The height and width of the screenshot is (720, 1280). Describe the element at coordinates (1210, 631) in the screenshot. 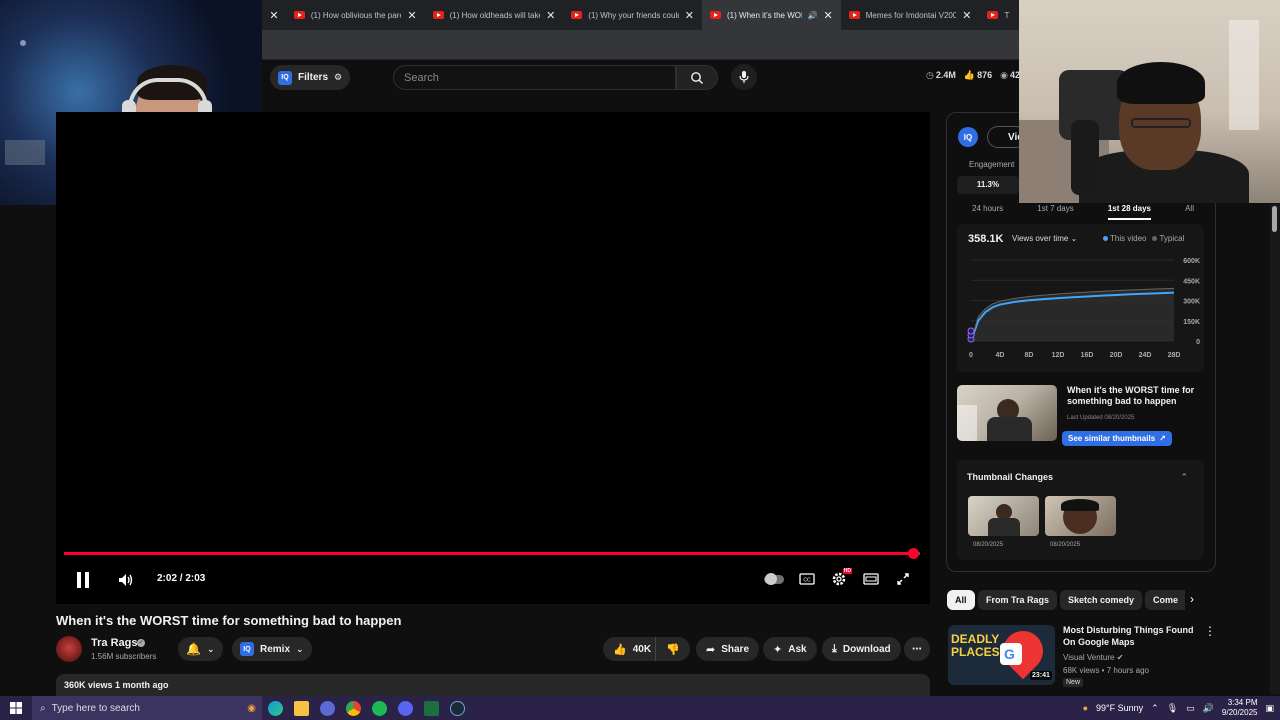

I see `more-vertical-icon: ⋮` at that location.